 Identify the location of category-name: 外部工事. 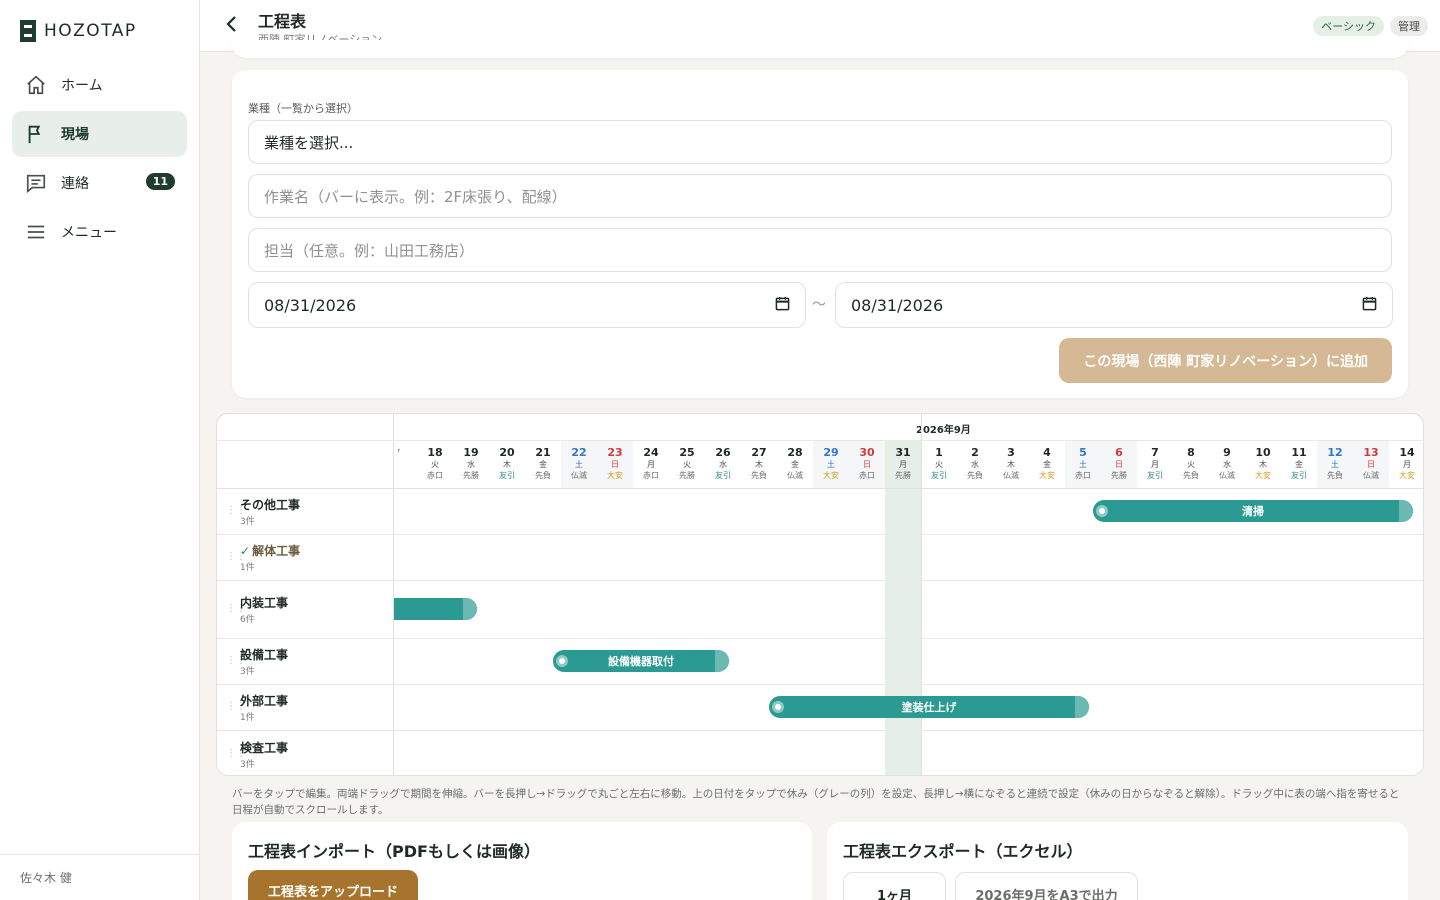
(264, 700).